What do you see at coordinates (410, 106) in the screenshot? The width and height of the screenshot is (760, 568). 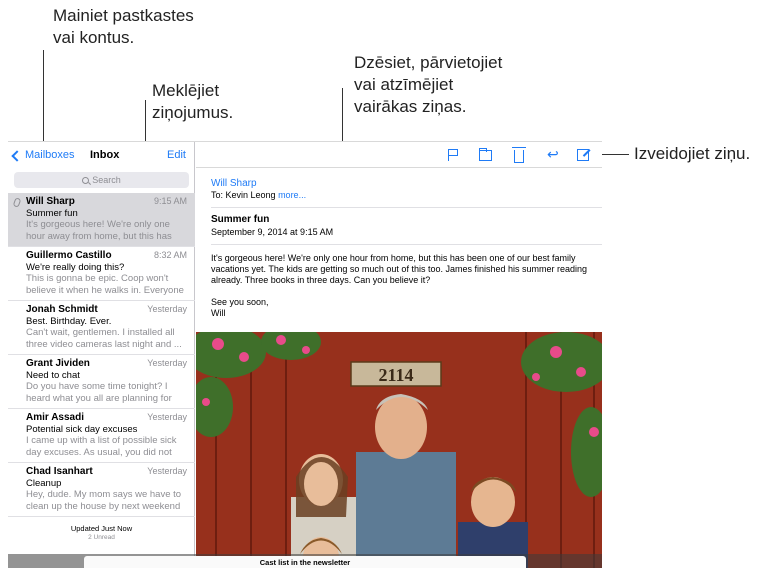 I see `callout-actions-line3: vairākas ziņas.` at bounding box center [410, 106].